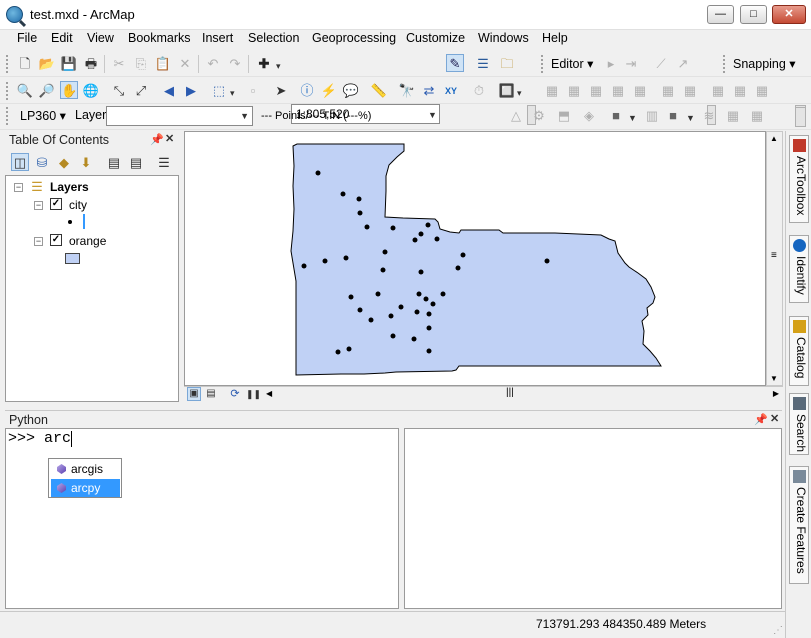 The image size is (811, 638). Describe the element at coordinates (774, 138) in the screenshot. I see `scroll-up-icon: ▲` at that location.